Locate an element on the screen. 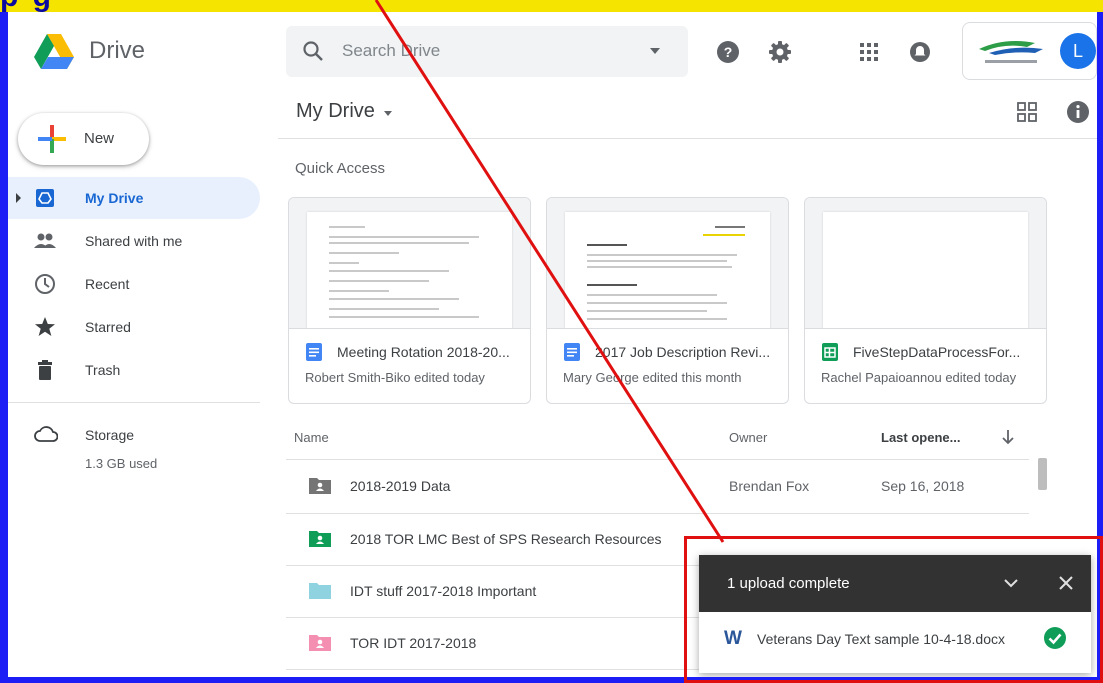 This screenshot has width=1103, height=683. scrollbar is located at coordinates (1042, 474).